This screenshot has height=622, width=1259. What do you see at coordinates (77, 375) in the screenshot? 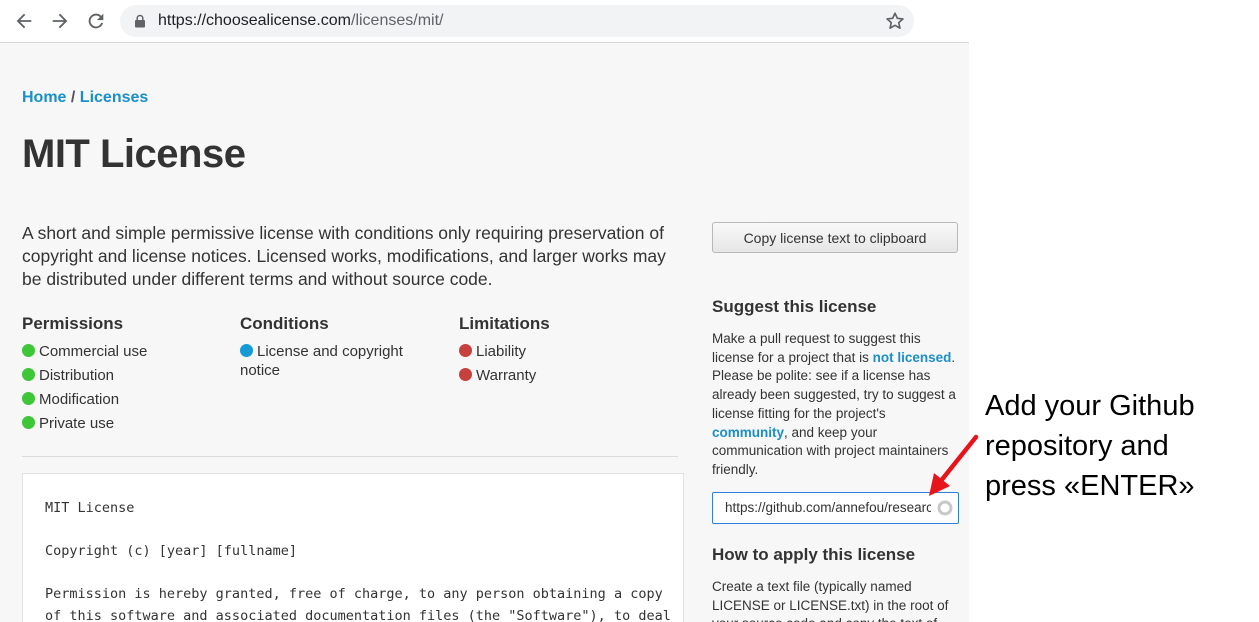
I see `permission-label: Distribution` at bounding box center [77, 375].